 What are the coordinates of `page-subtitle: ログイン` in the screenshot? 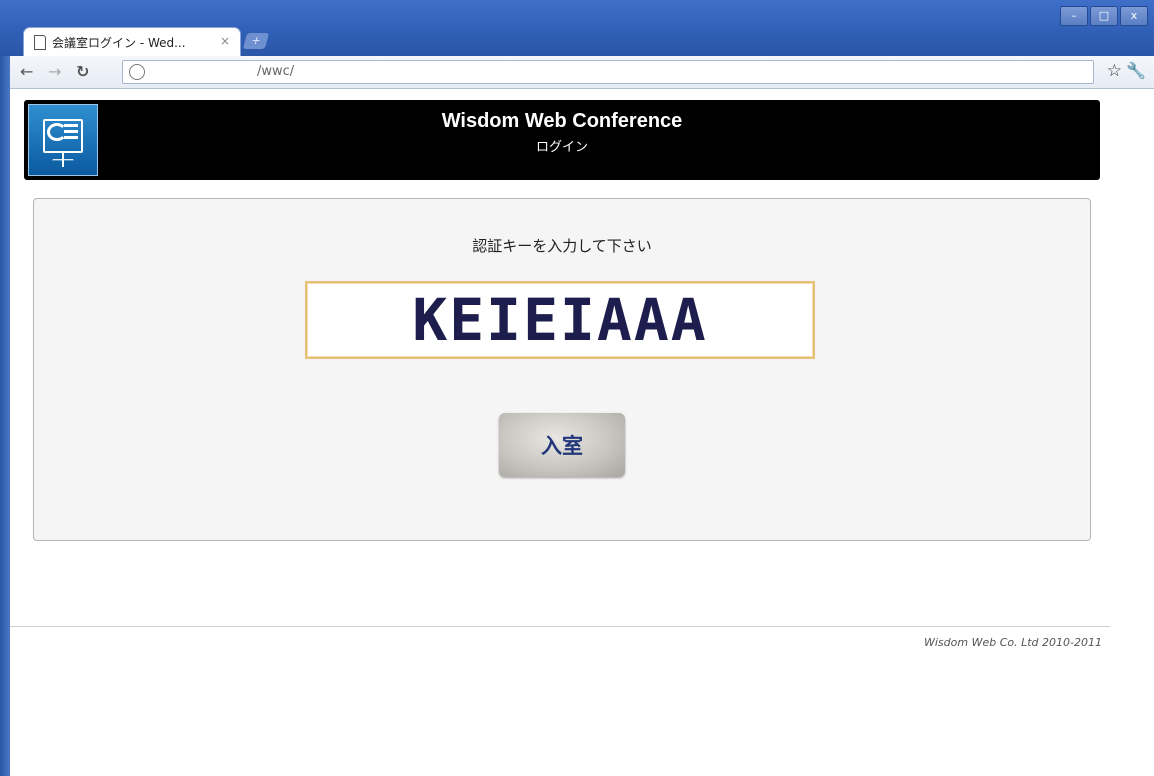 It's located at (561, 147).